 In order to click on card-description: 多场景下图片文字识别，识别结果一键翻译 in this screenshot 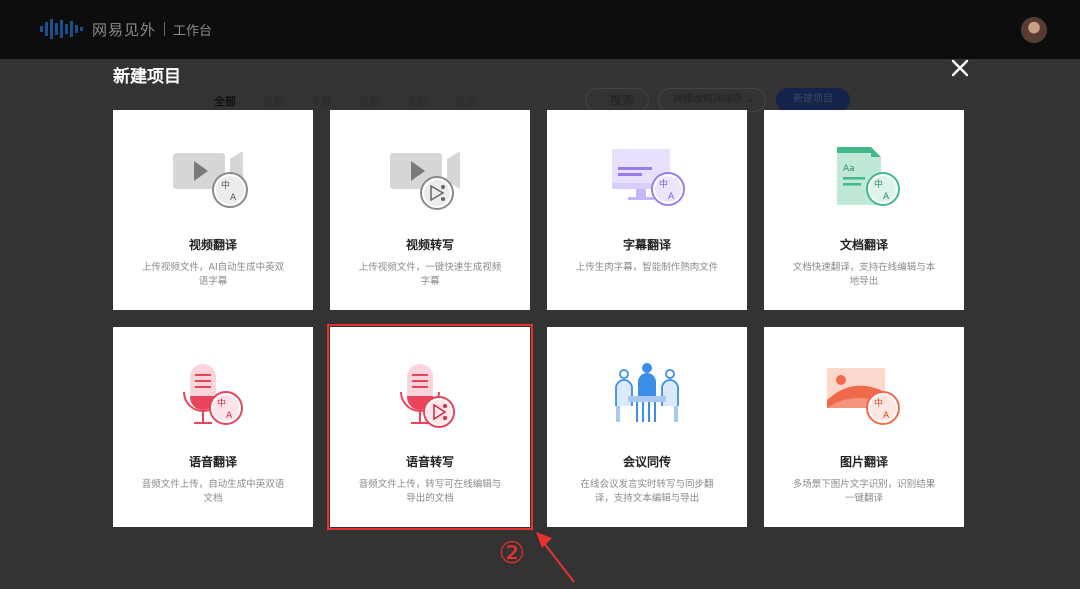, I will do `click(864, 491)`.